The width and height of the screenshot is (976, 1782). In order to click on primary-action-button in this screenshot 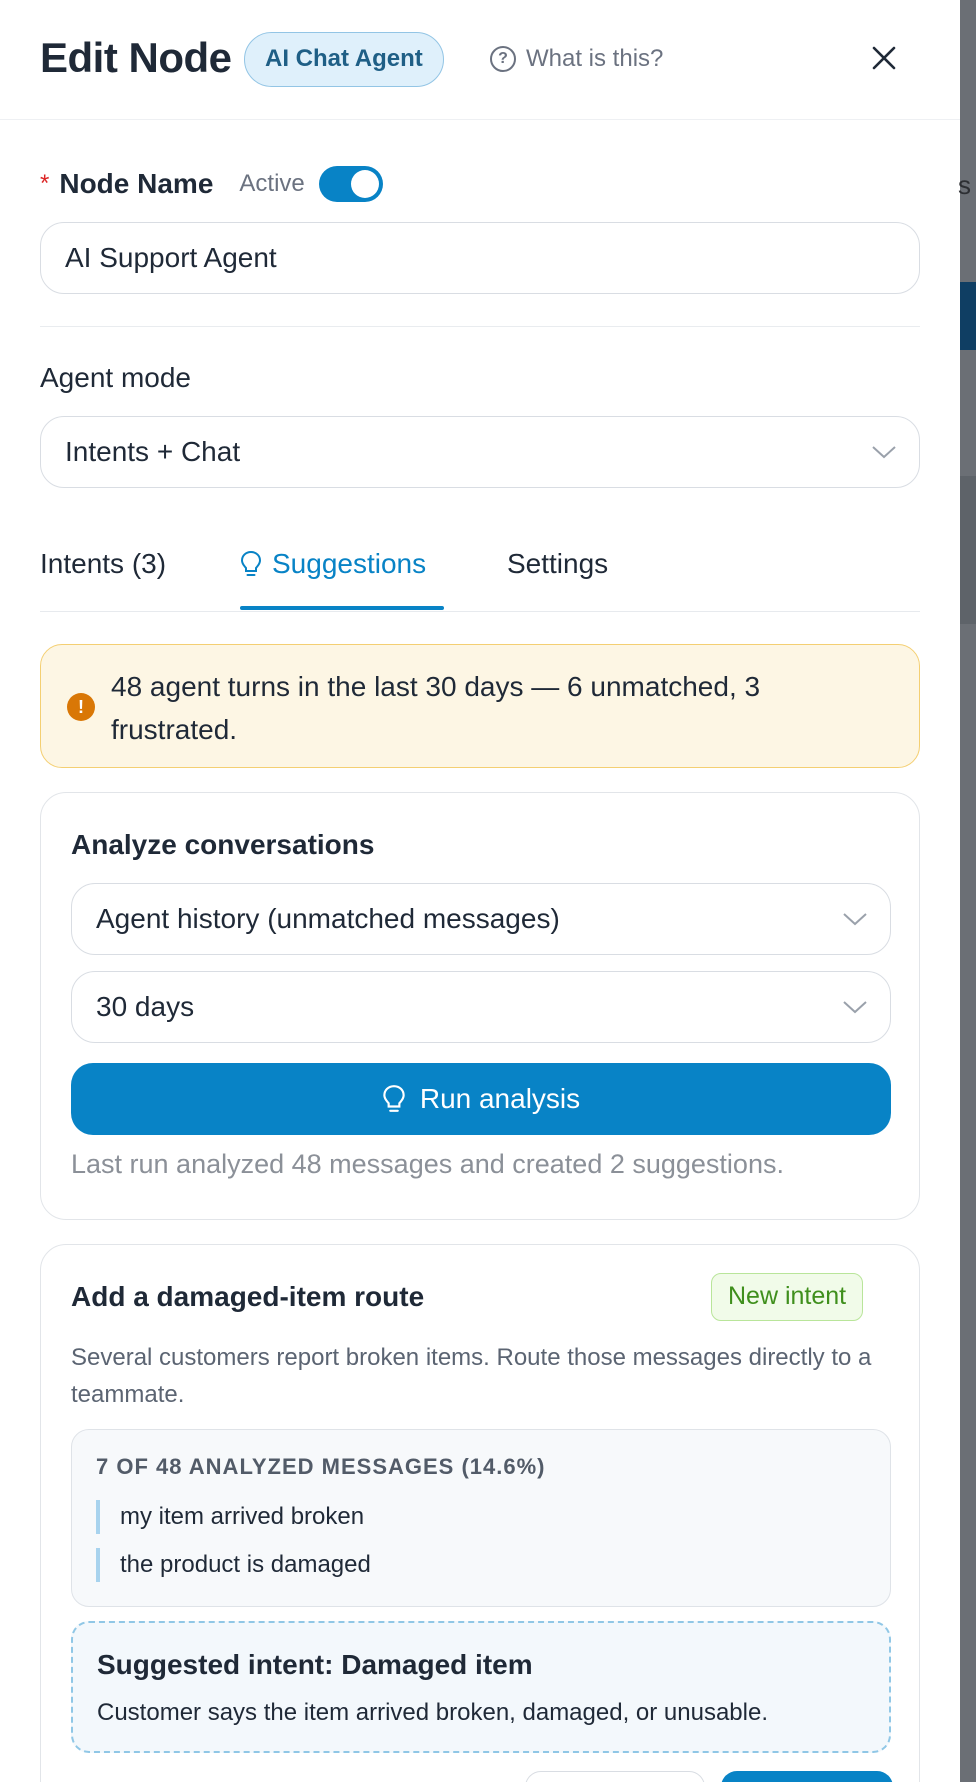, I will do `click(807, 1776)`.